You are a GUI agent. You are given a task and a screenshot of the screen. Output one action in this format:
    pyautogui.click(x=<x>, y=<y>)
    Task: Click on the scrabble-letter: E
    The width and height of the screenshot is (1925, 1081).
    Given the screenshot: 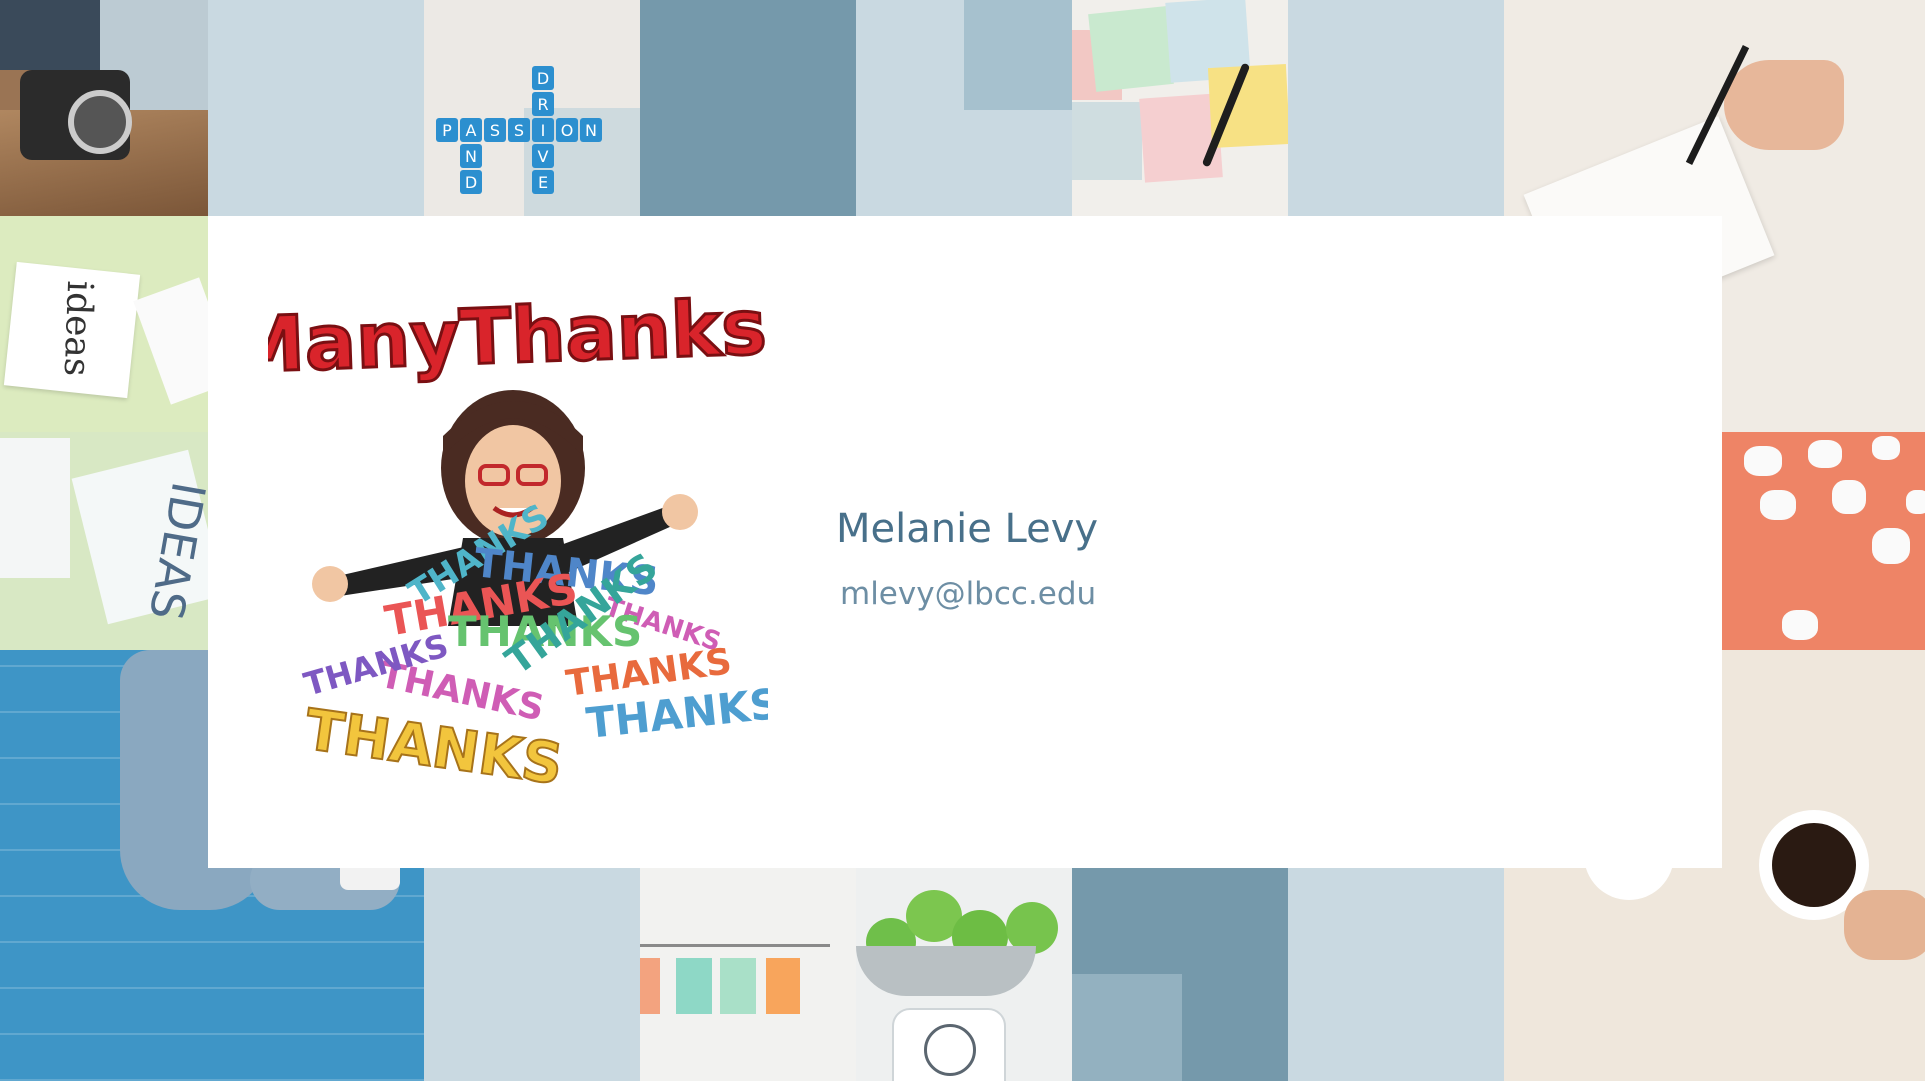 What is the action you would take?
    pyautogui.click(x=543, y=182)
    